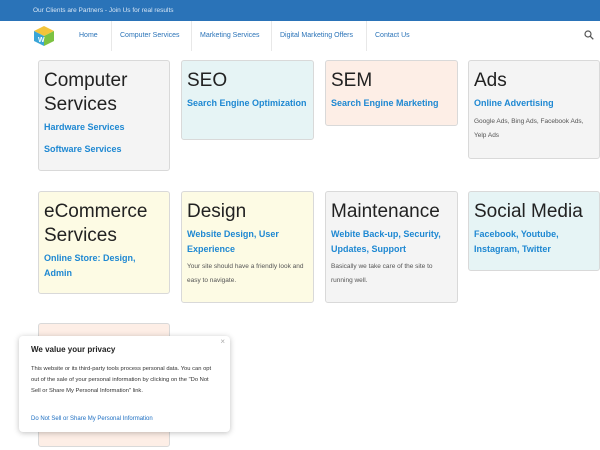 The width and height of the screenshot is (600, 450). Describe the element at coordinates (103, 149) in the screenshot. I see `link-software-services: Software Services` at that location.